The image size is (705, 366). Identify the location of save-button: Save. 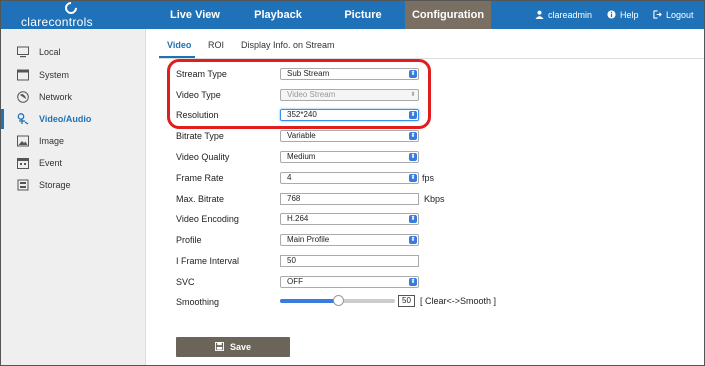
(233, 347).